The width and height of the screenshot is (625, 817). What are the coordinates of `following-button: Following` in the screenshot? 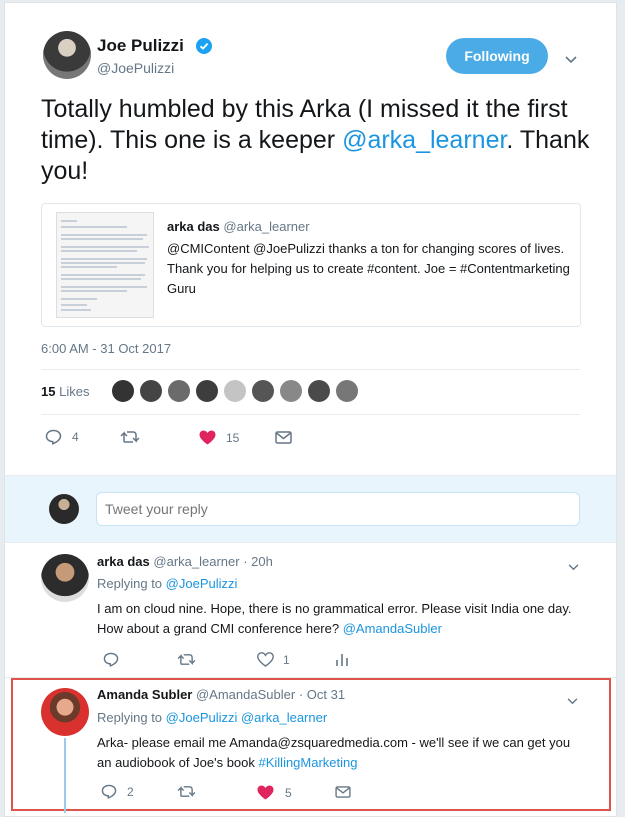 It's located at (497, 56).